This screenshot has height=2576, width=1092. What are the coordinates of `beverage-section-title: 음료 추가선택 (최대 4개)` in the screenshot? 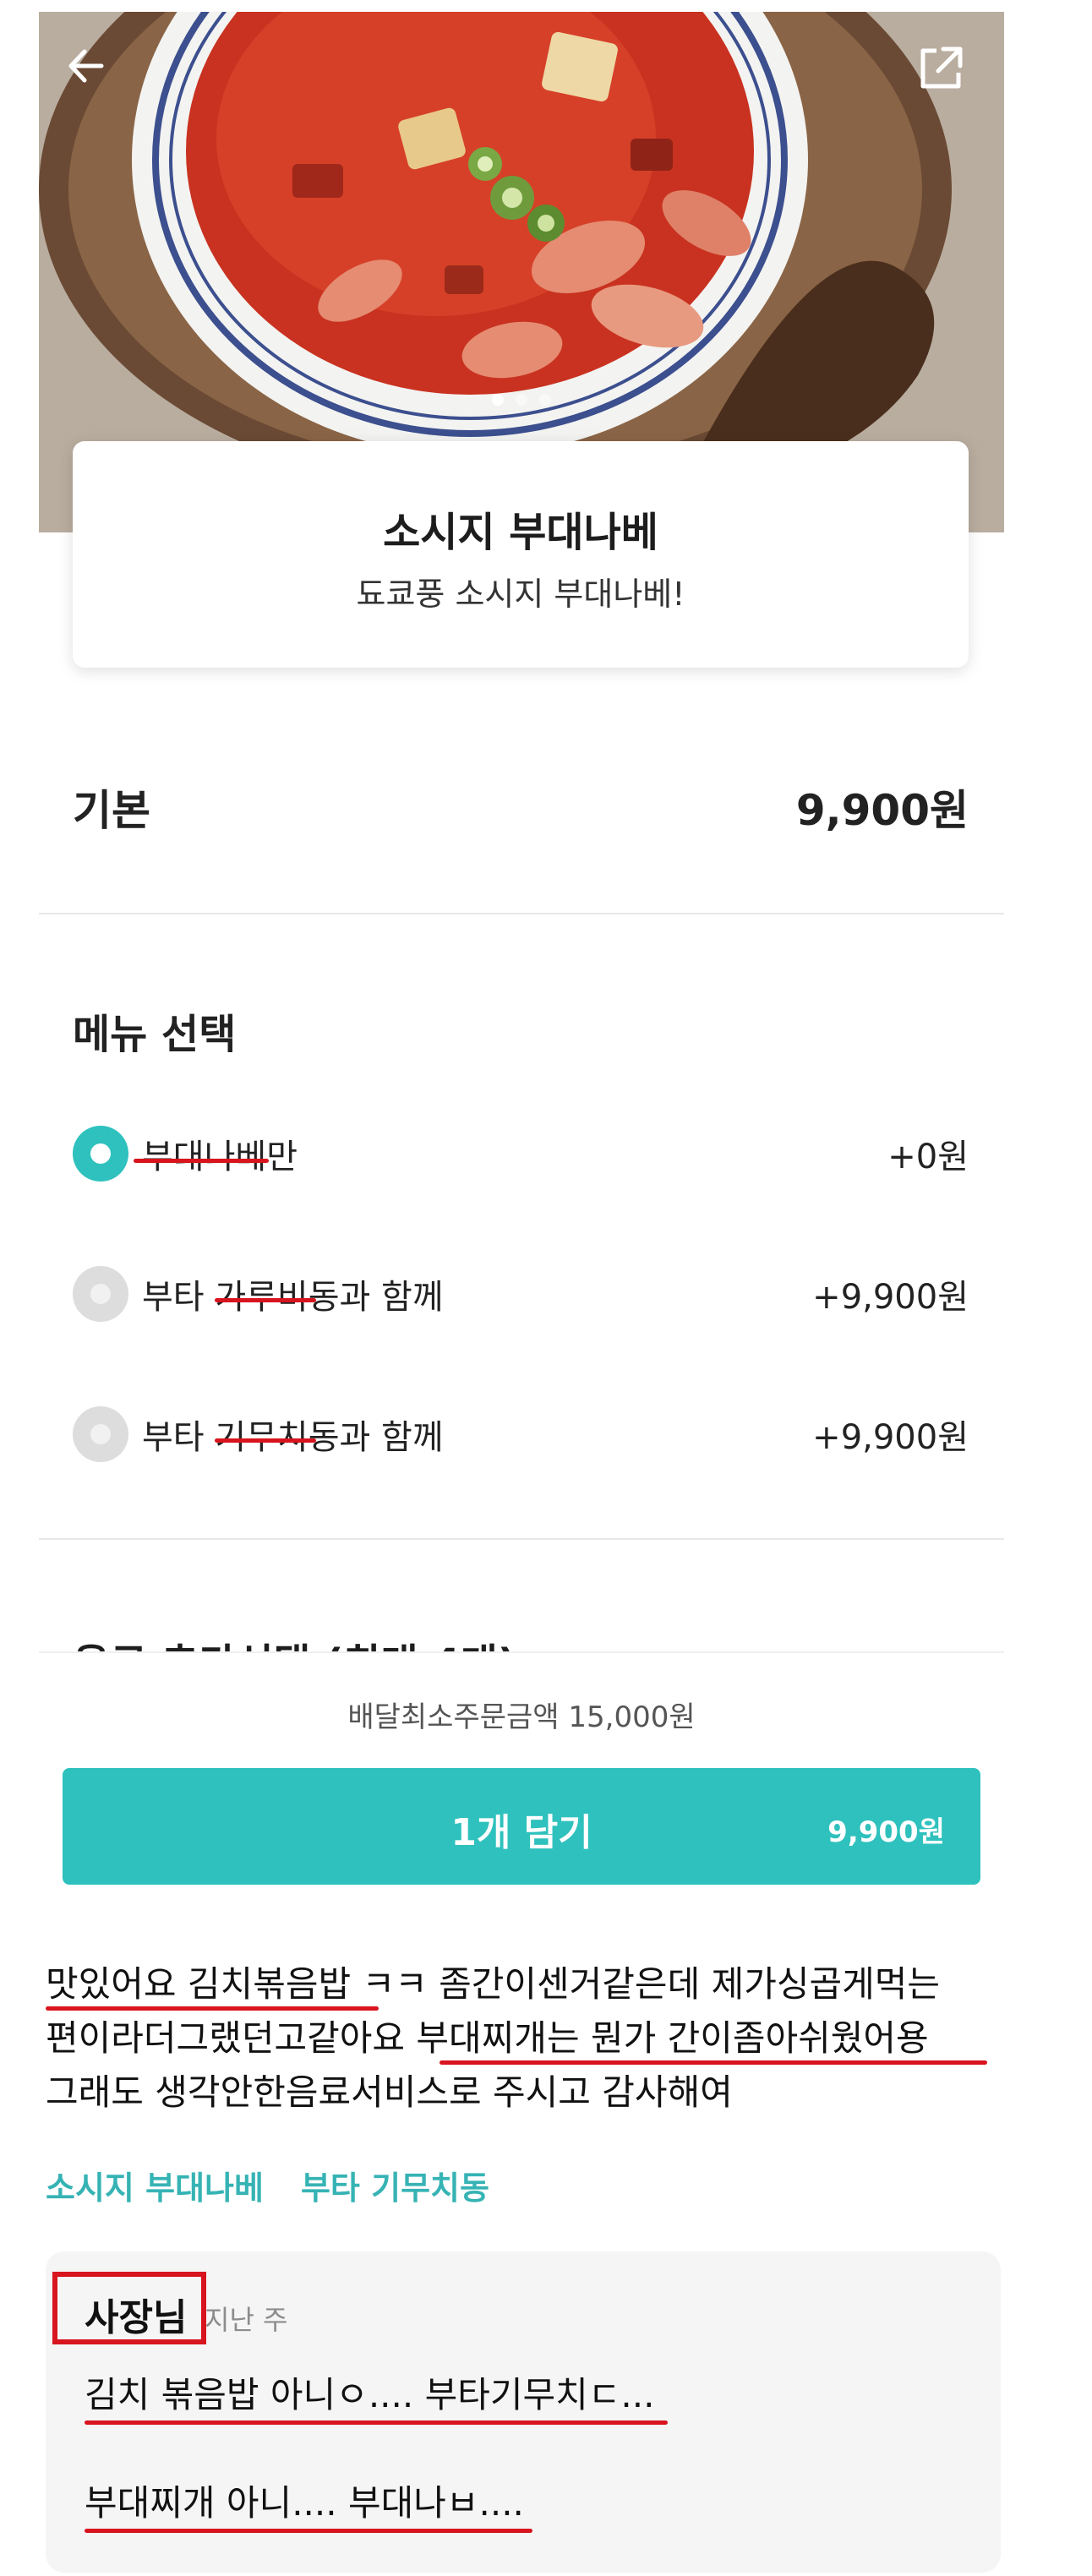 It's located at (294, 1640).